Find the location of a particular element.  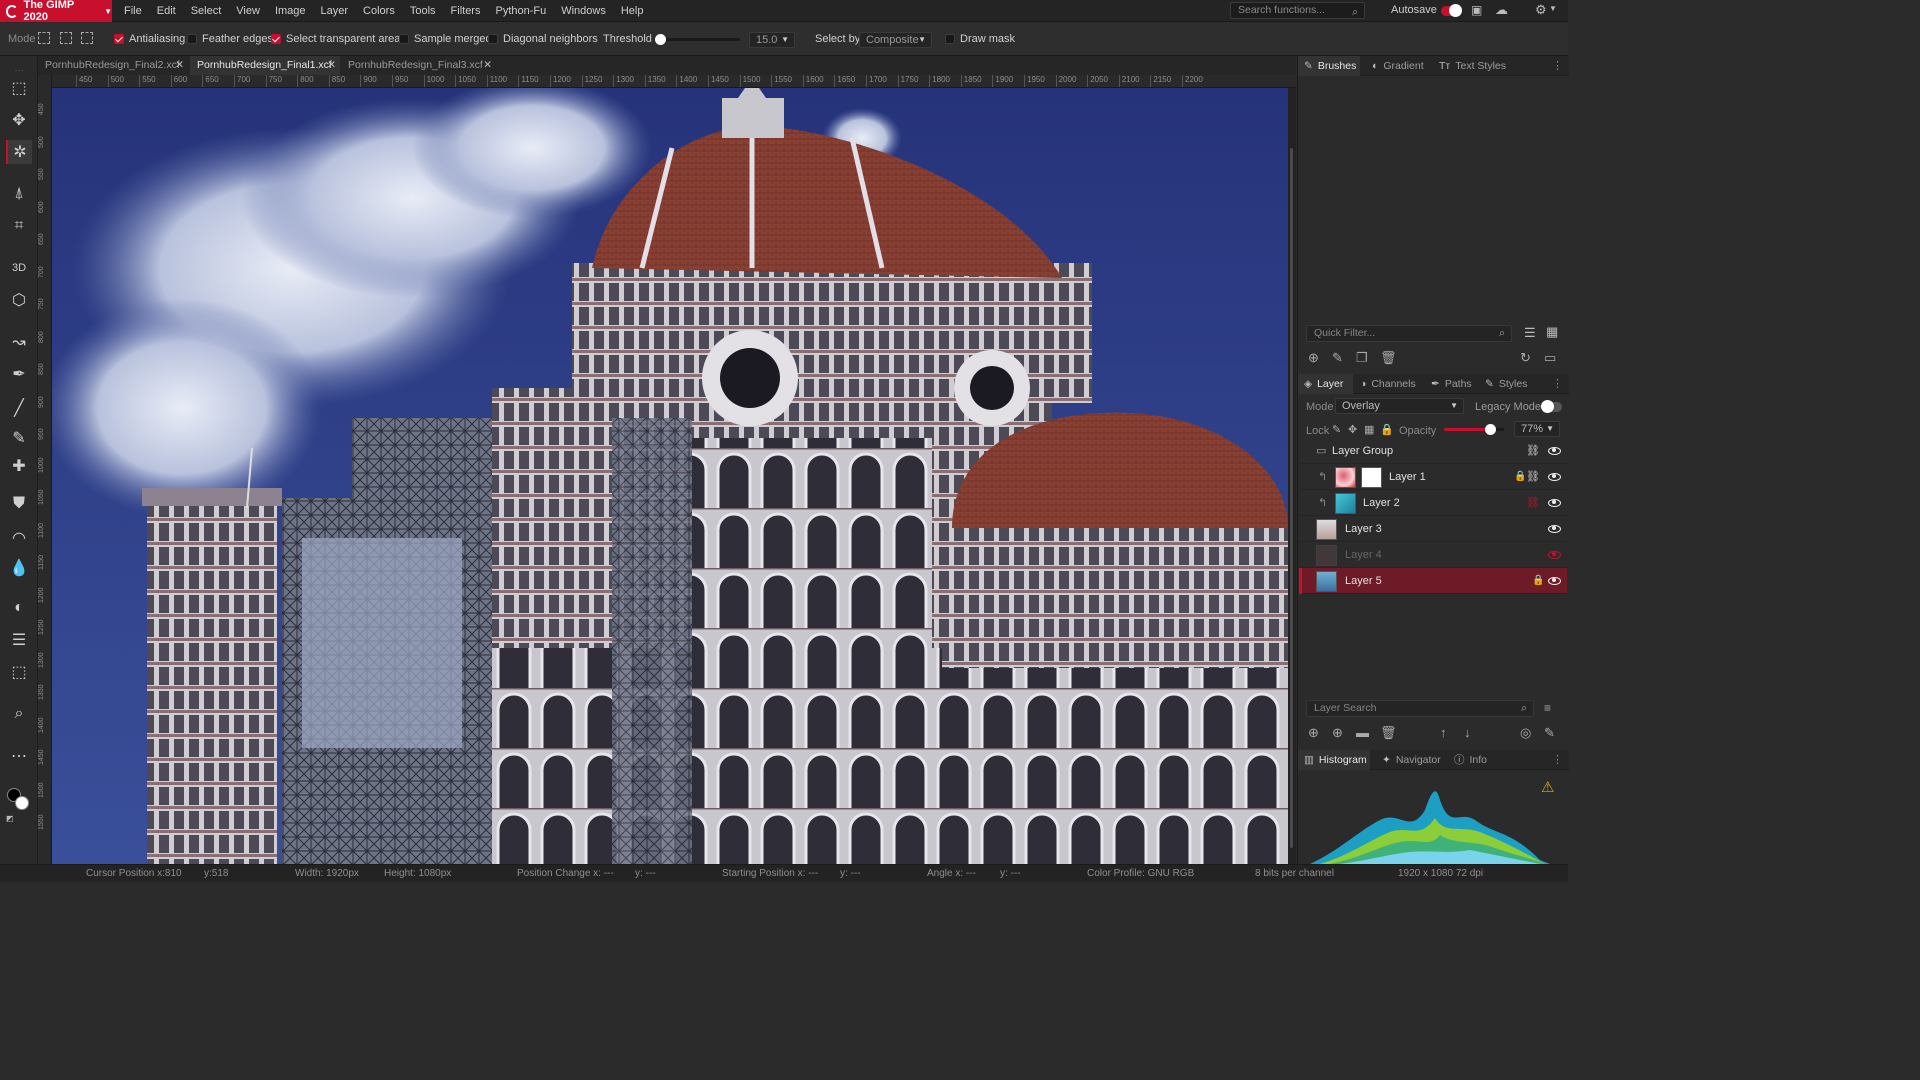

background-color-swatch is located at coordinates (22, 803).